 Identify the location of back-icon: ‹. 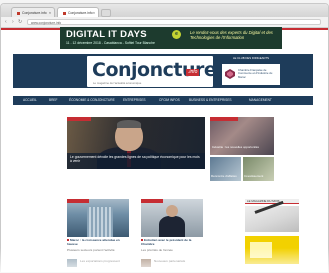
(6, 22).